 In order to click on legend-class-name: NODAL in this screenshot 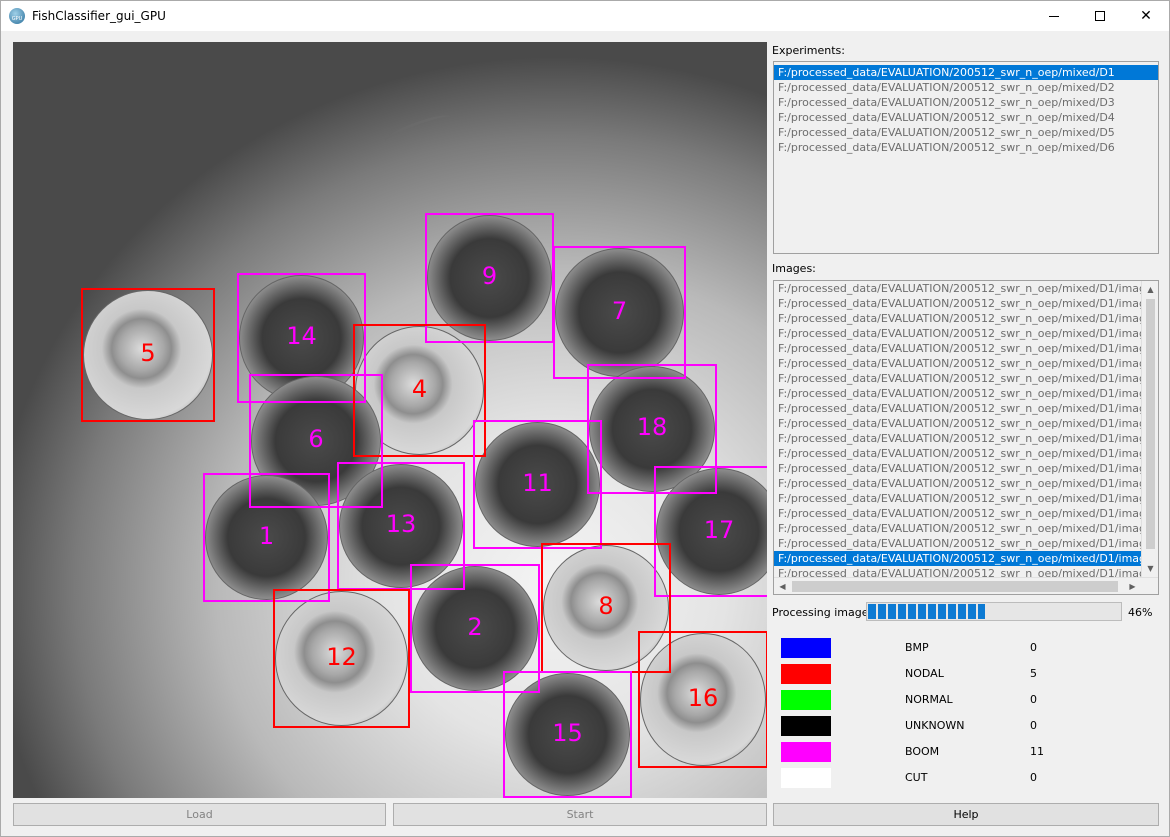, I will do `click(924, 673)`.